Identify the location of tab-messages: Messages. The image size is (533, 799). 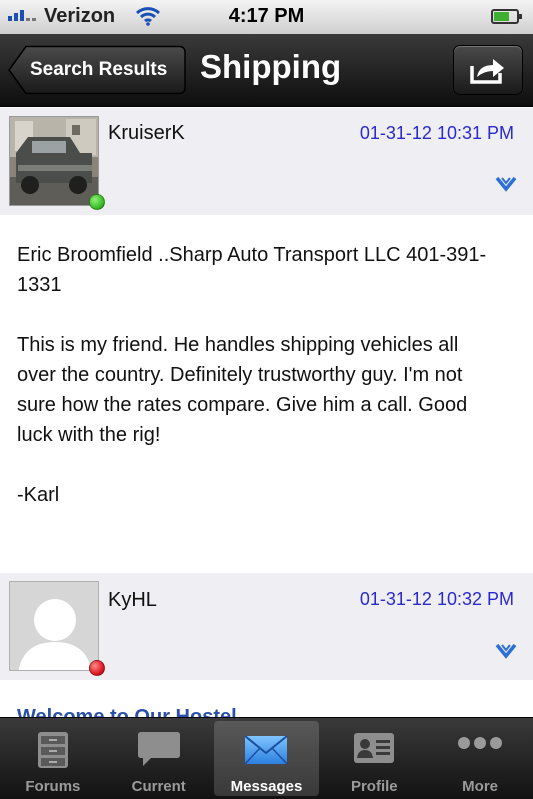
(266, 758).